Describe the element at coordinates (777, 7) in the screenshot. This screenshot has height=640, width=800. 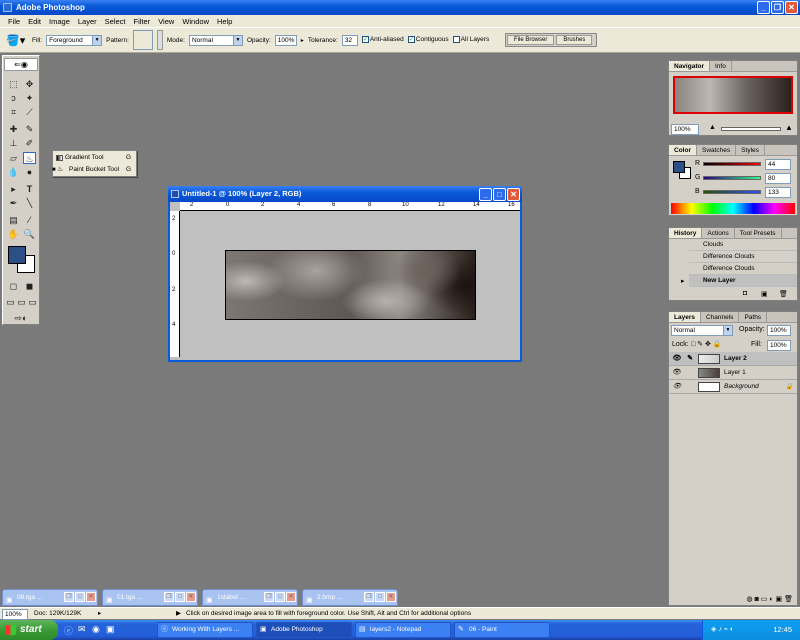
I see `restore-button: ❐` at that location.